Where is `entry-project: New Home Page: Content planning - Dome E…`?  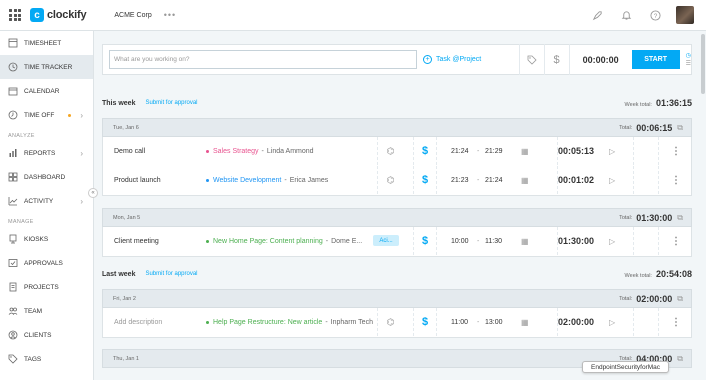
entry-project: New Home Page: Content planning - Dome E… is located at coordinates (284, 241).